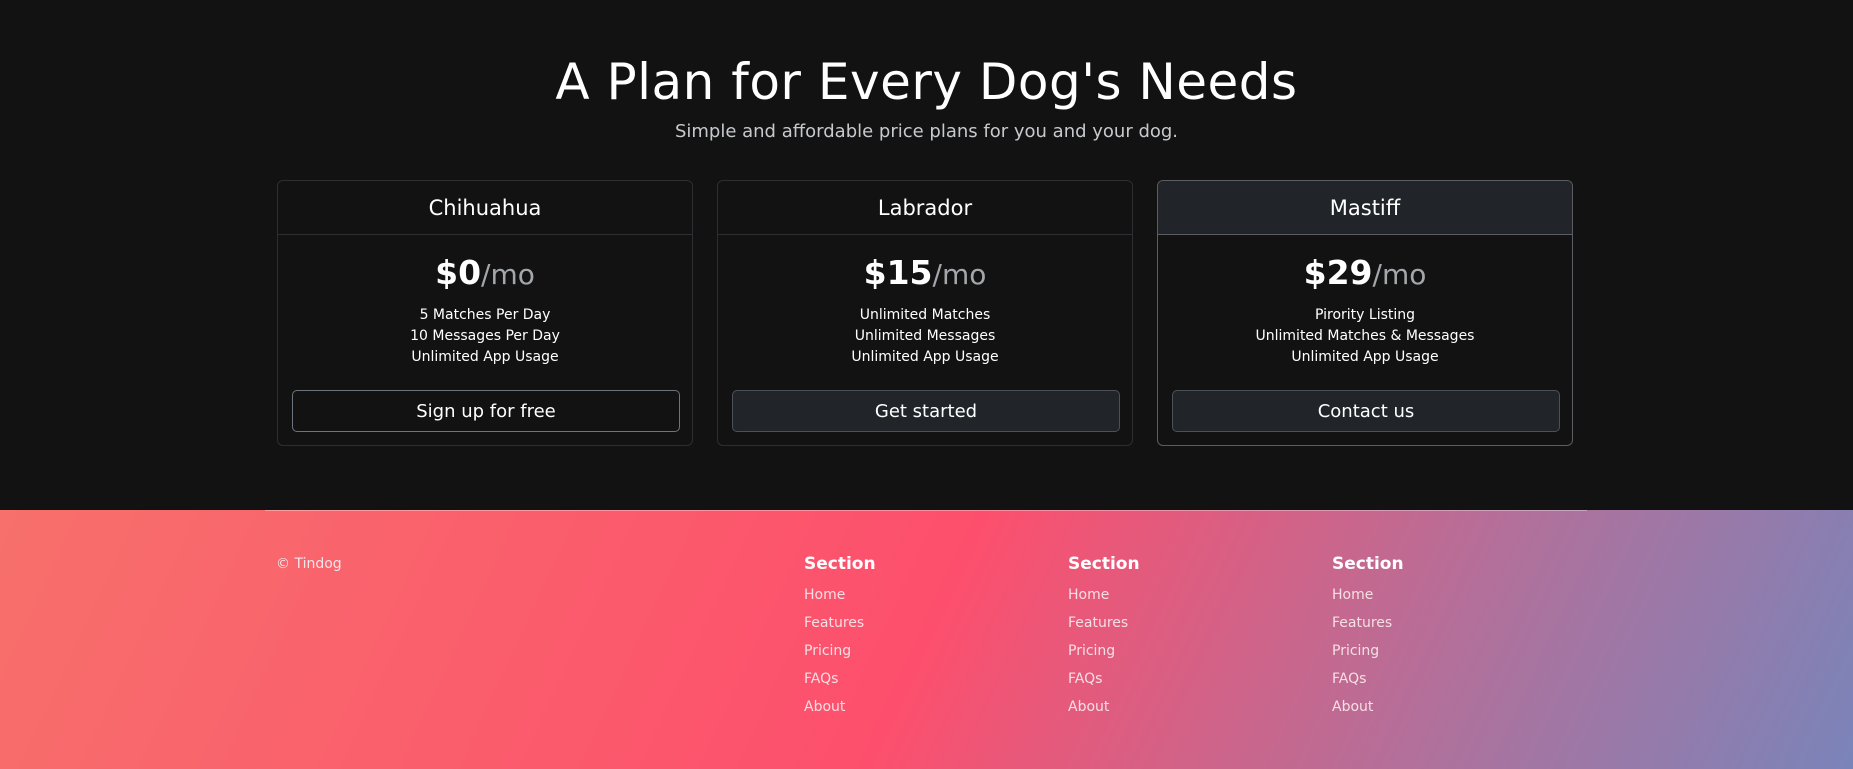 The width and height of the screenshot is (1853, 769). What do you see at coordinates (309, 564) in the screenshot?
I see `copyright: © Tindog` at bounding box center [309, 564].